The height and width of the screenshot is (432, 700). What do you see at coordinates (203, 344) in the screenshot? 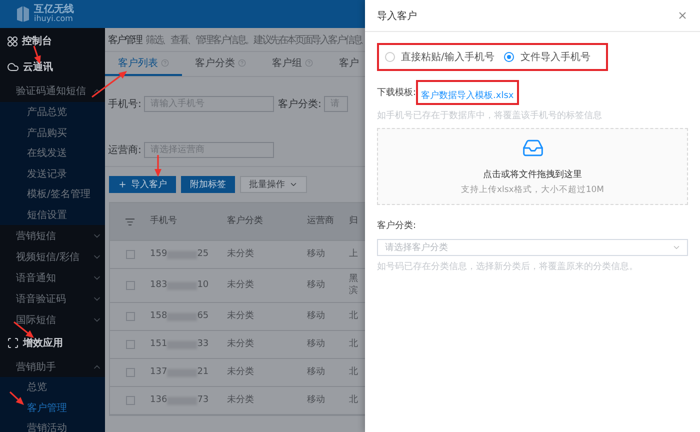
I see `phone-number-end: 33` at bounding box center [203, 344].